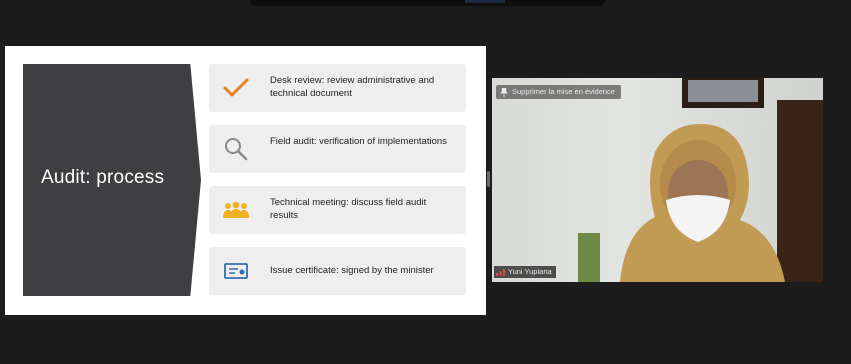  Describe the element at coordinates (427, 3) in the screenshot. I see `meeting-top-bar` at that location.